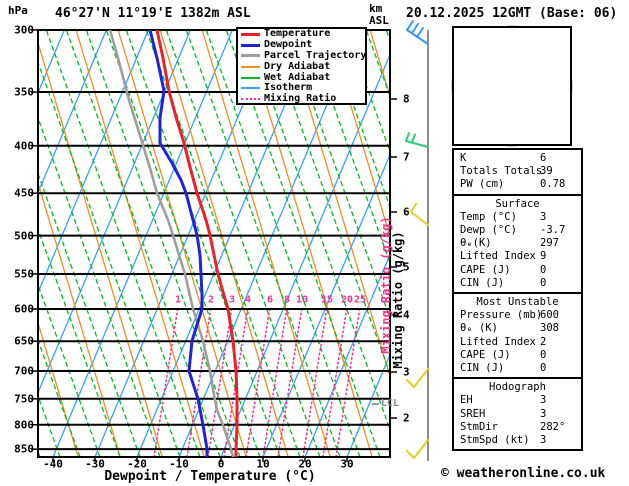 Image resolution: width=629 pixels, height=486 pixels. What do you see at coordinates (517, 328) in the screenshot?
I see `table-row: θₑ (K) 308` at bounding box center [517, 328].